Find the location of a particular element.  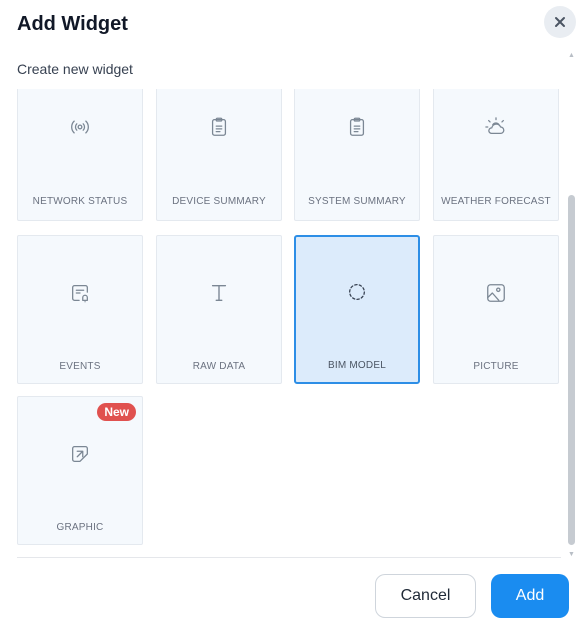

widget-label: EVENTS is located at coordinates (80, 366).